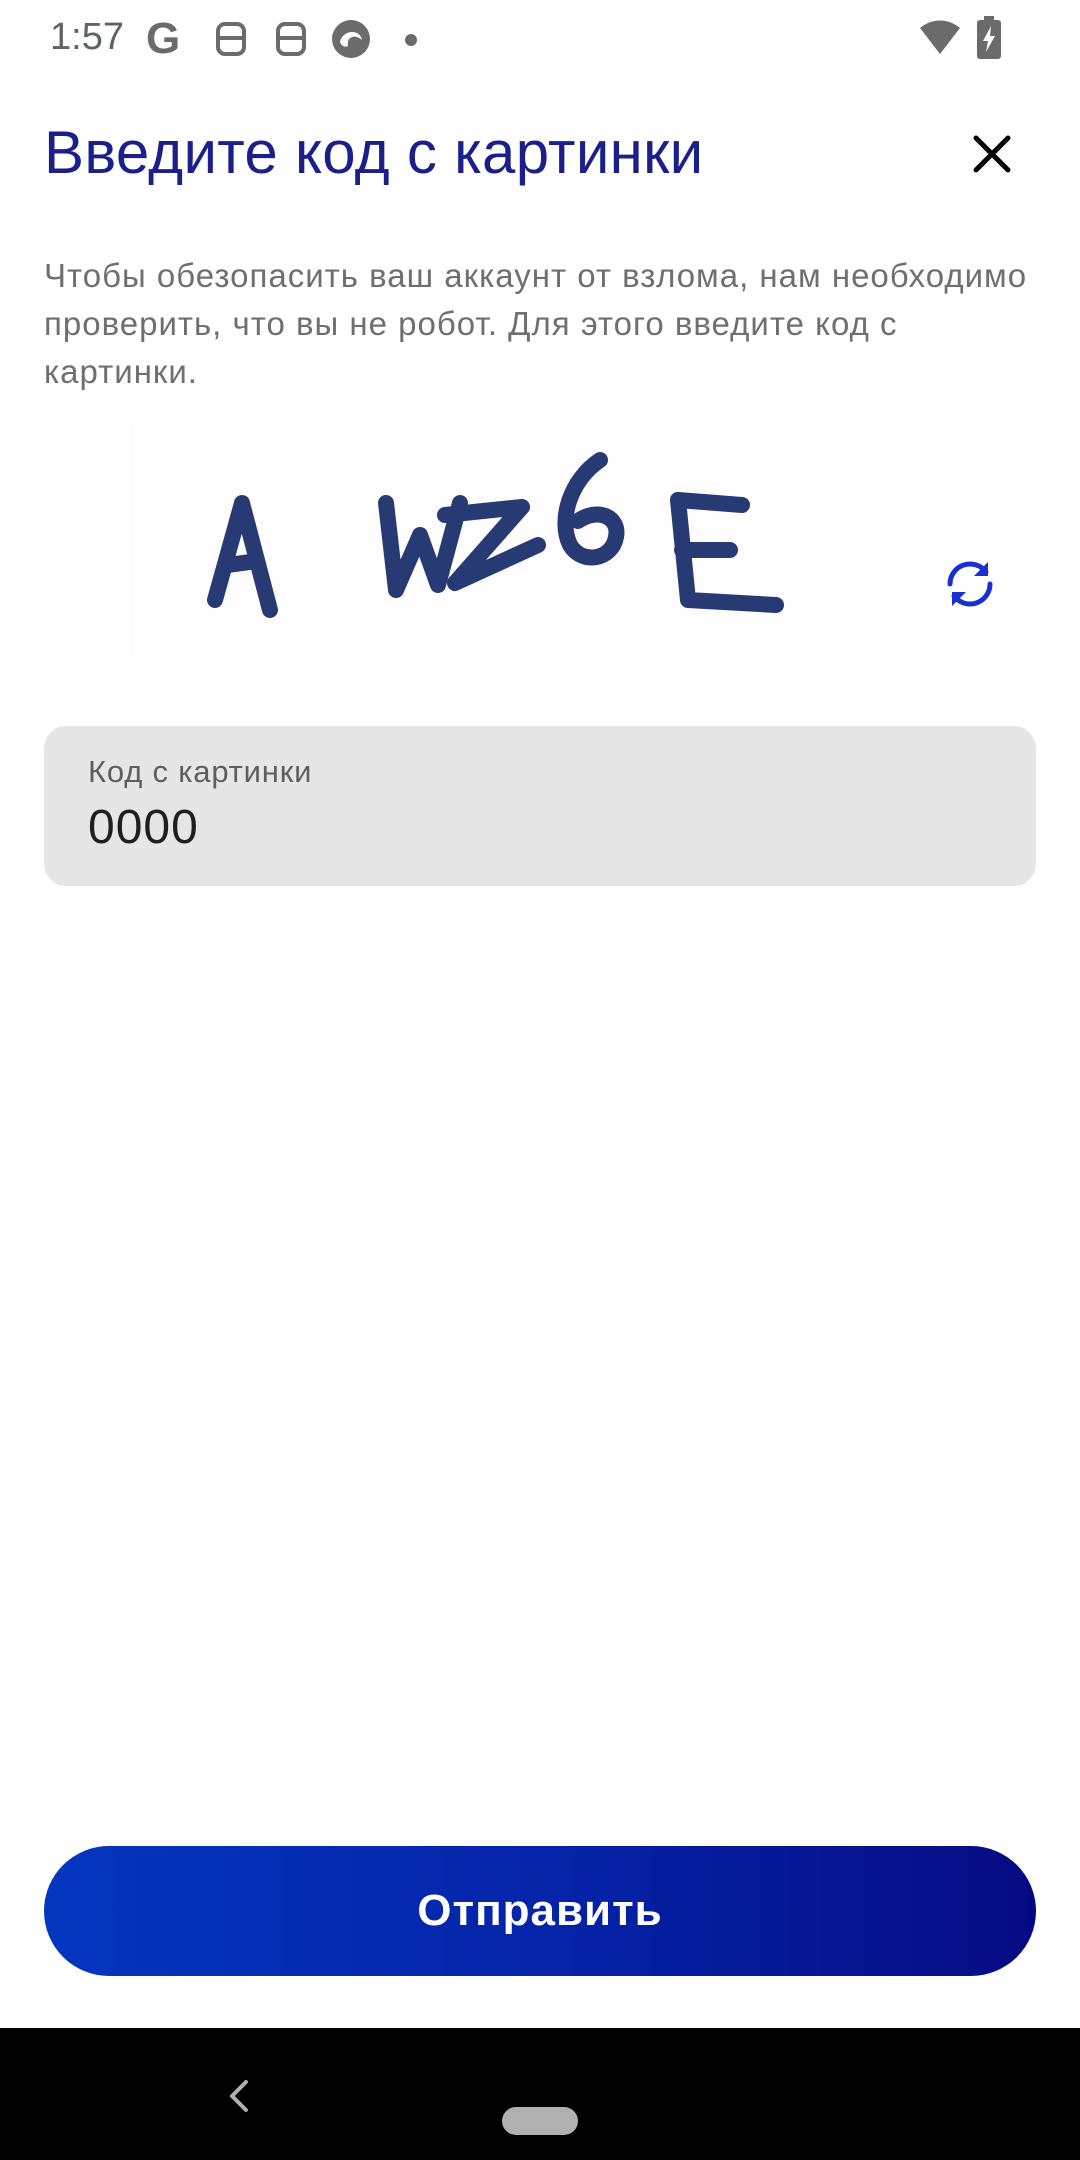 Image resolution: width=1080 pixels, height=2160 pixels. I want to click on page-title: Введите код с картинки, so click(374, 152).